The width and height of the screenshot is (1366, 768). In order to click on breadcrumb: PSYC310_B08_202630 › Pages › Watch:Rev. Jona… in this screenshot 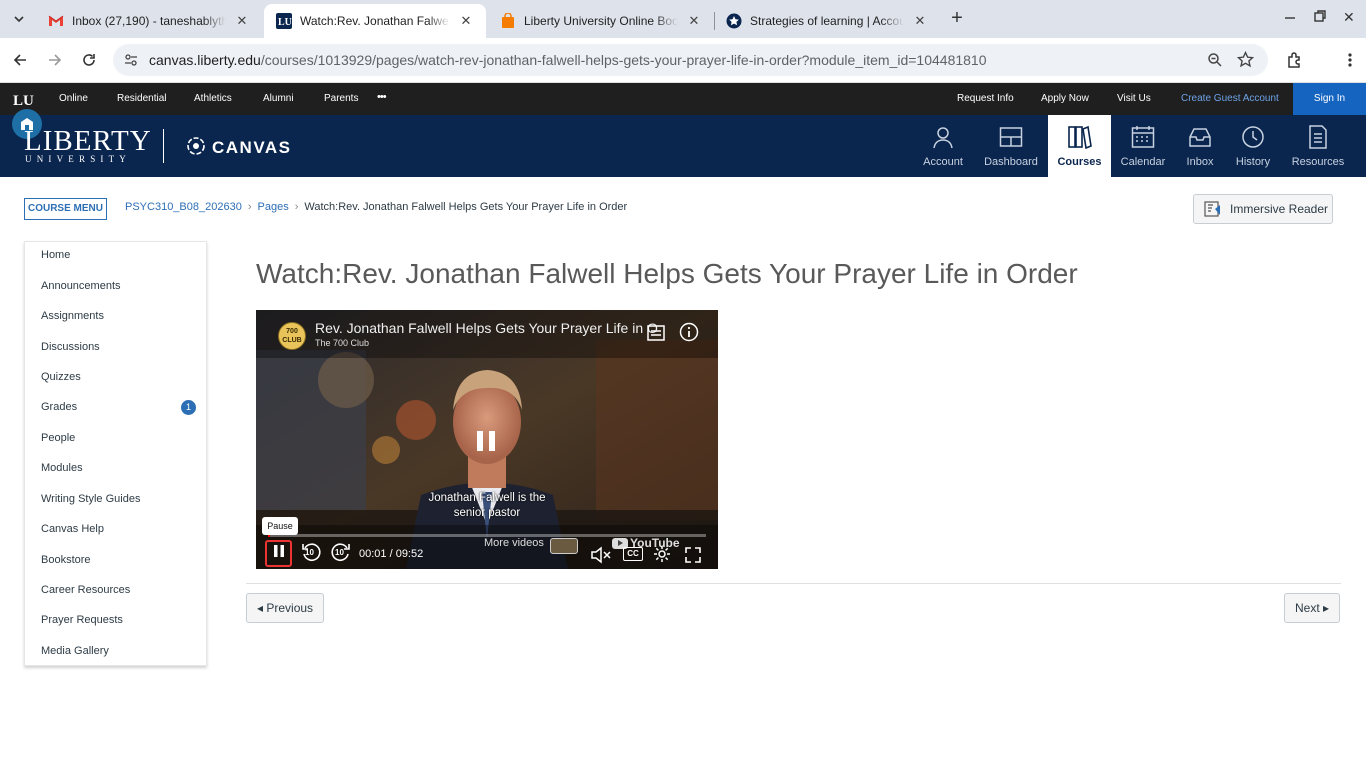, I will do `click(376, 207)`.